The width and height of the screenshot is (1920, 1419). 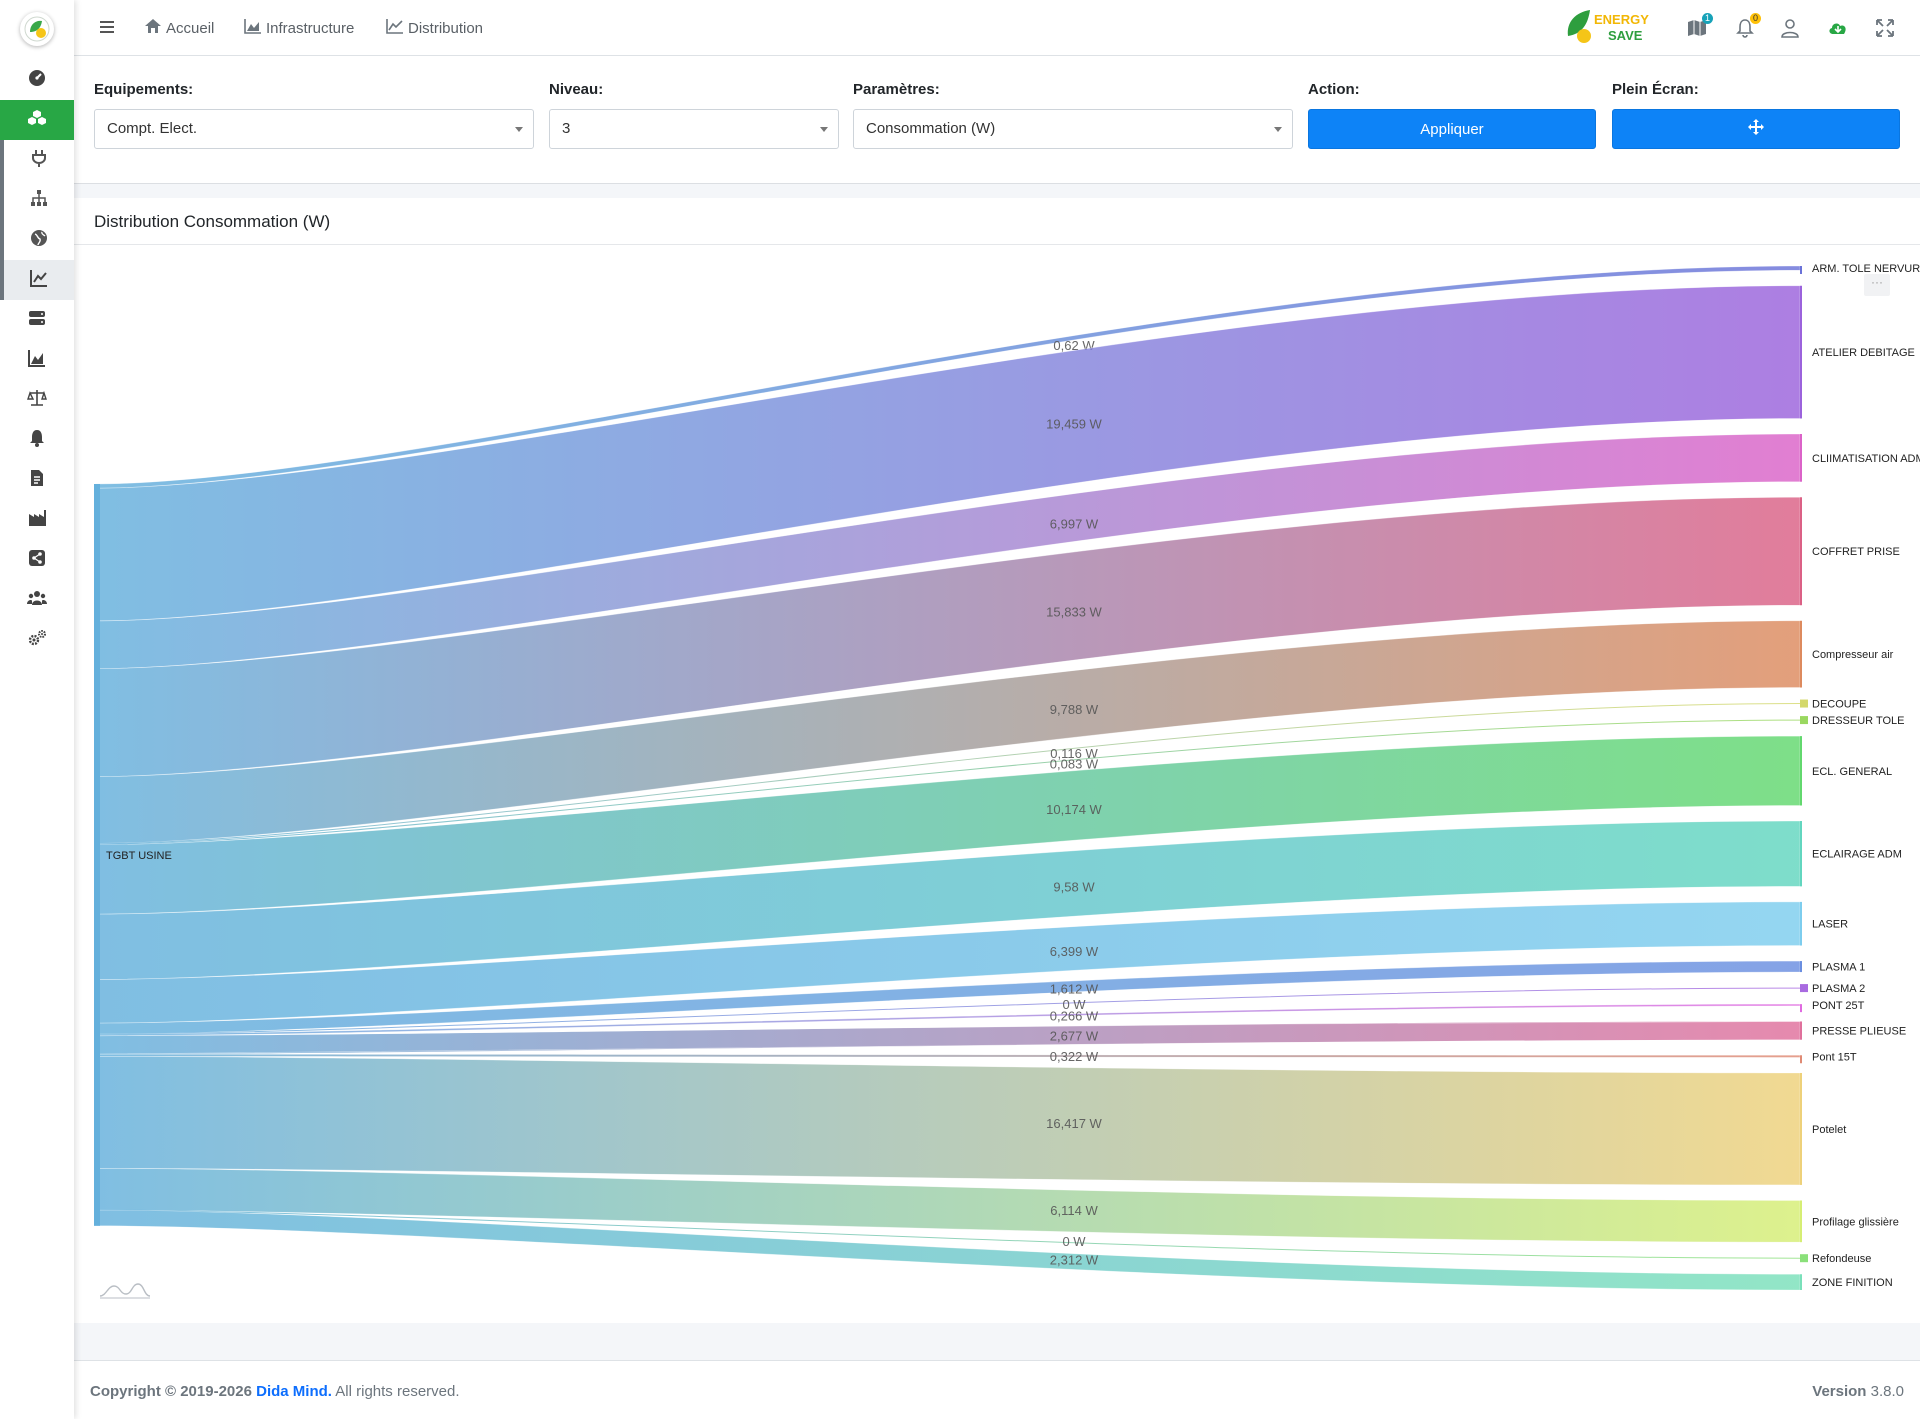 What do you see at coordinates (1074, 886) in the screenshot?
I see `sankey-link-label: 9,58 W` at bounding box center [1074, 886].